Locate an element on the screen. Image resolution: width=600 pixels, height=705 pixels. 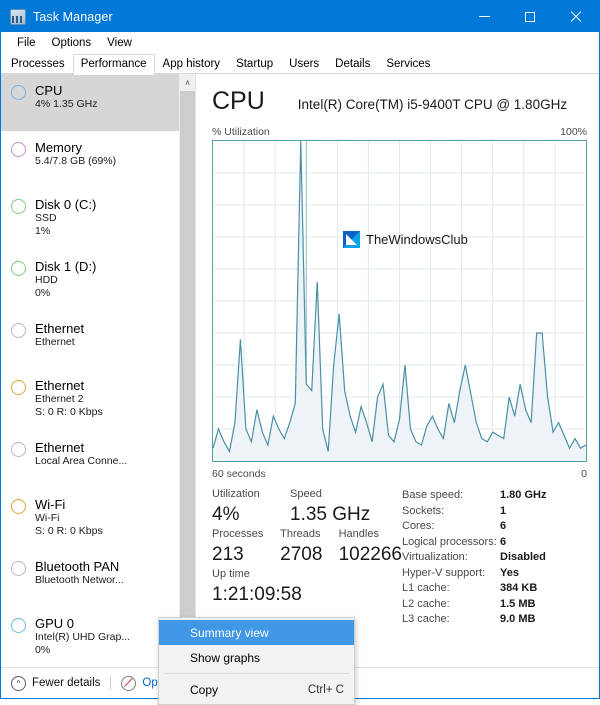
stats-row-1: Utilization 4% Speed 1.35 GHz is located at coordinates (307, 507).